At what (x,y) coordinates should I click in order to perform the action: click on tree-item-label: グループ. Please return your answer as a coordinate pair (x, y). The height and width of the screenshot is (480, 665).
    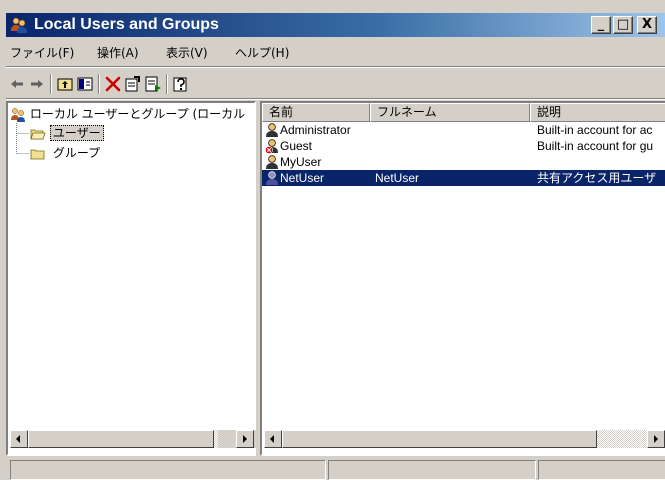
    Looking at the image, I should click on (76, 153).